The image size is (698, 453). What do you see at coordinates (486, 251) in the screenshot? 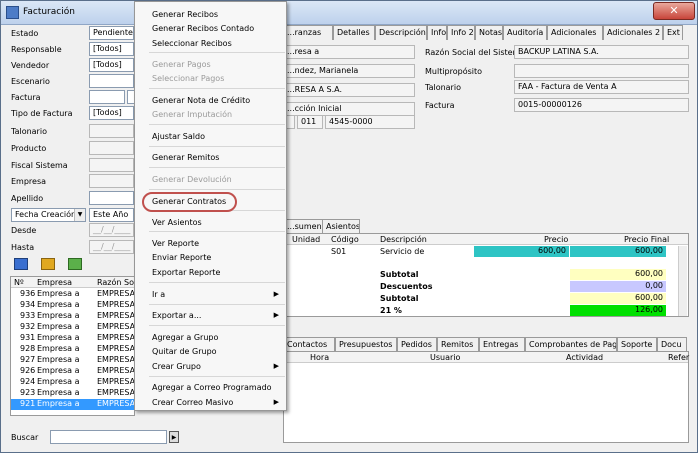
I see `item-row: S01 Servicio de 600,00 600,00` at bounding box center [486, 251].